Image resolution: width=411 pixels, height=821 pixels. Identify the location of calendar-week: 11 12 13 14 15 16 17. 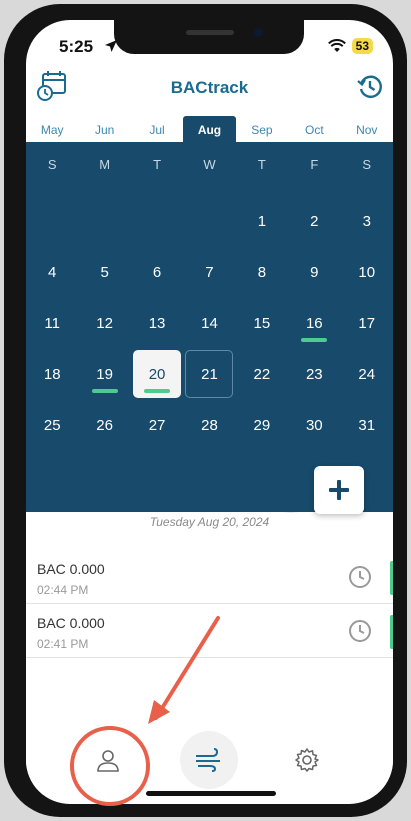
(209, 327).